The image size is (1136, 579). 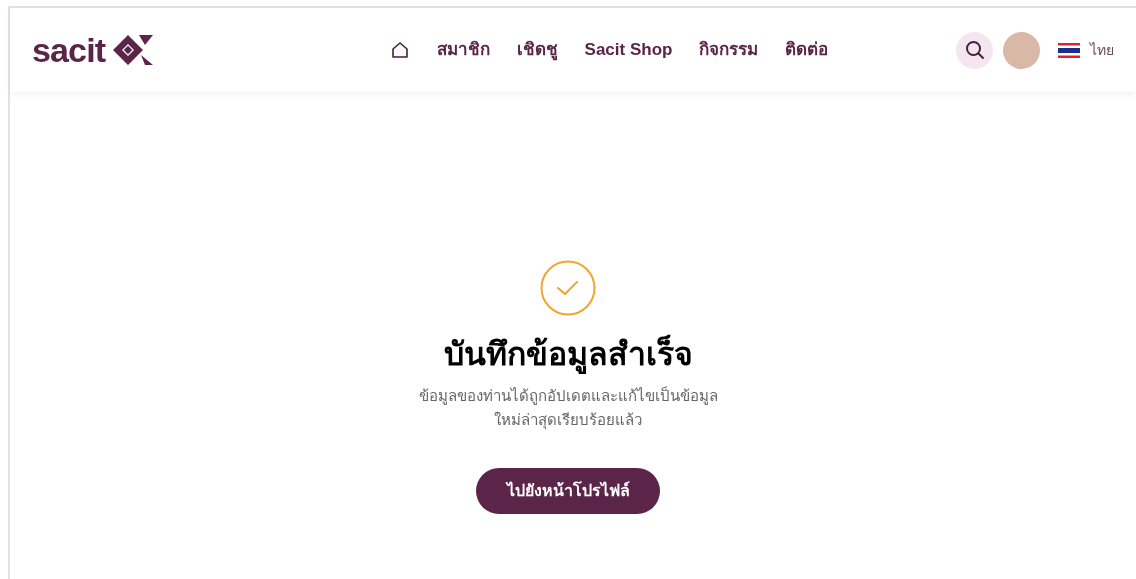 I want to click on nav-link: Sacit Shop, so click(x=628, y=50).